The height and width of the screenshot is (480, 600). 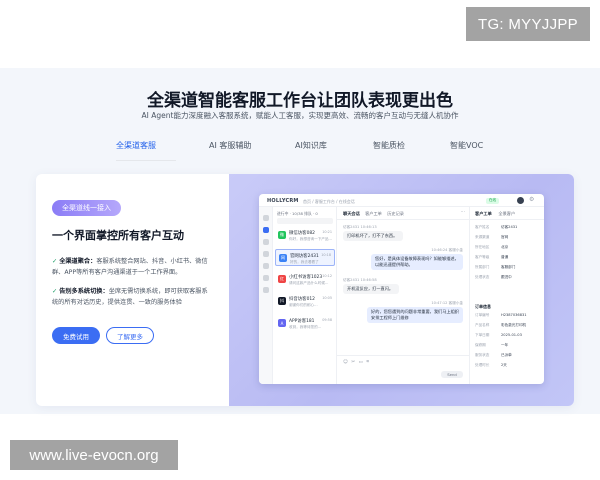 What do you see at coordinates (466, 145) in the screenshot?
I see `tab-voc: 智能VOC` at bounding box center [466, 145].